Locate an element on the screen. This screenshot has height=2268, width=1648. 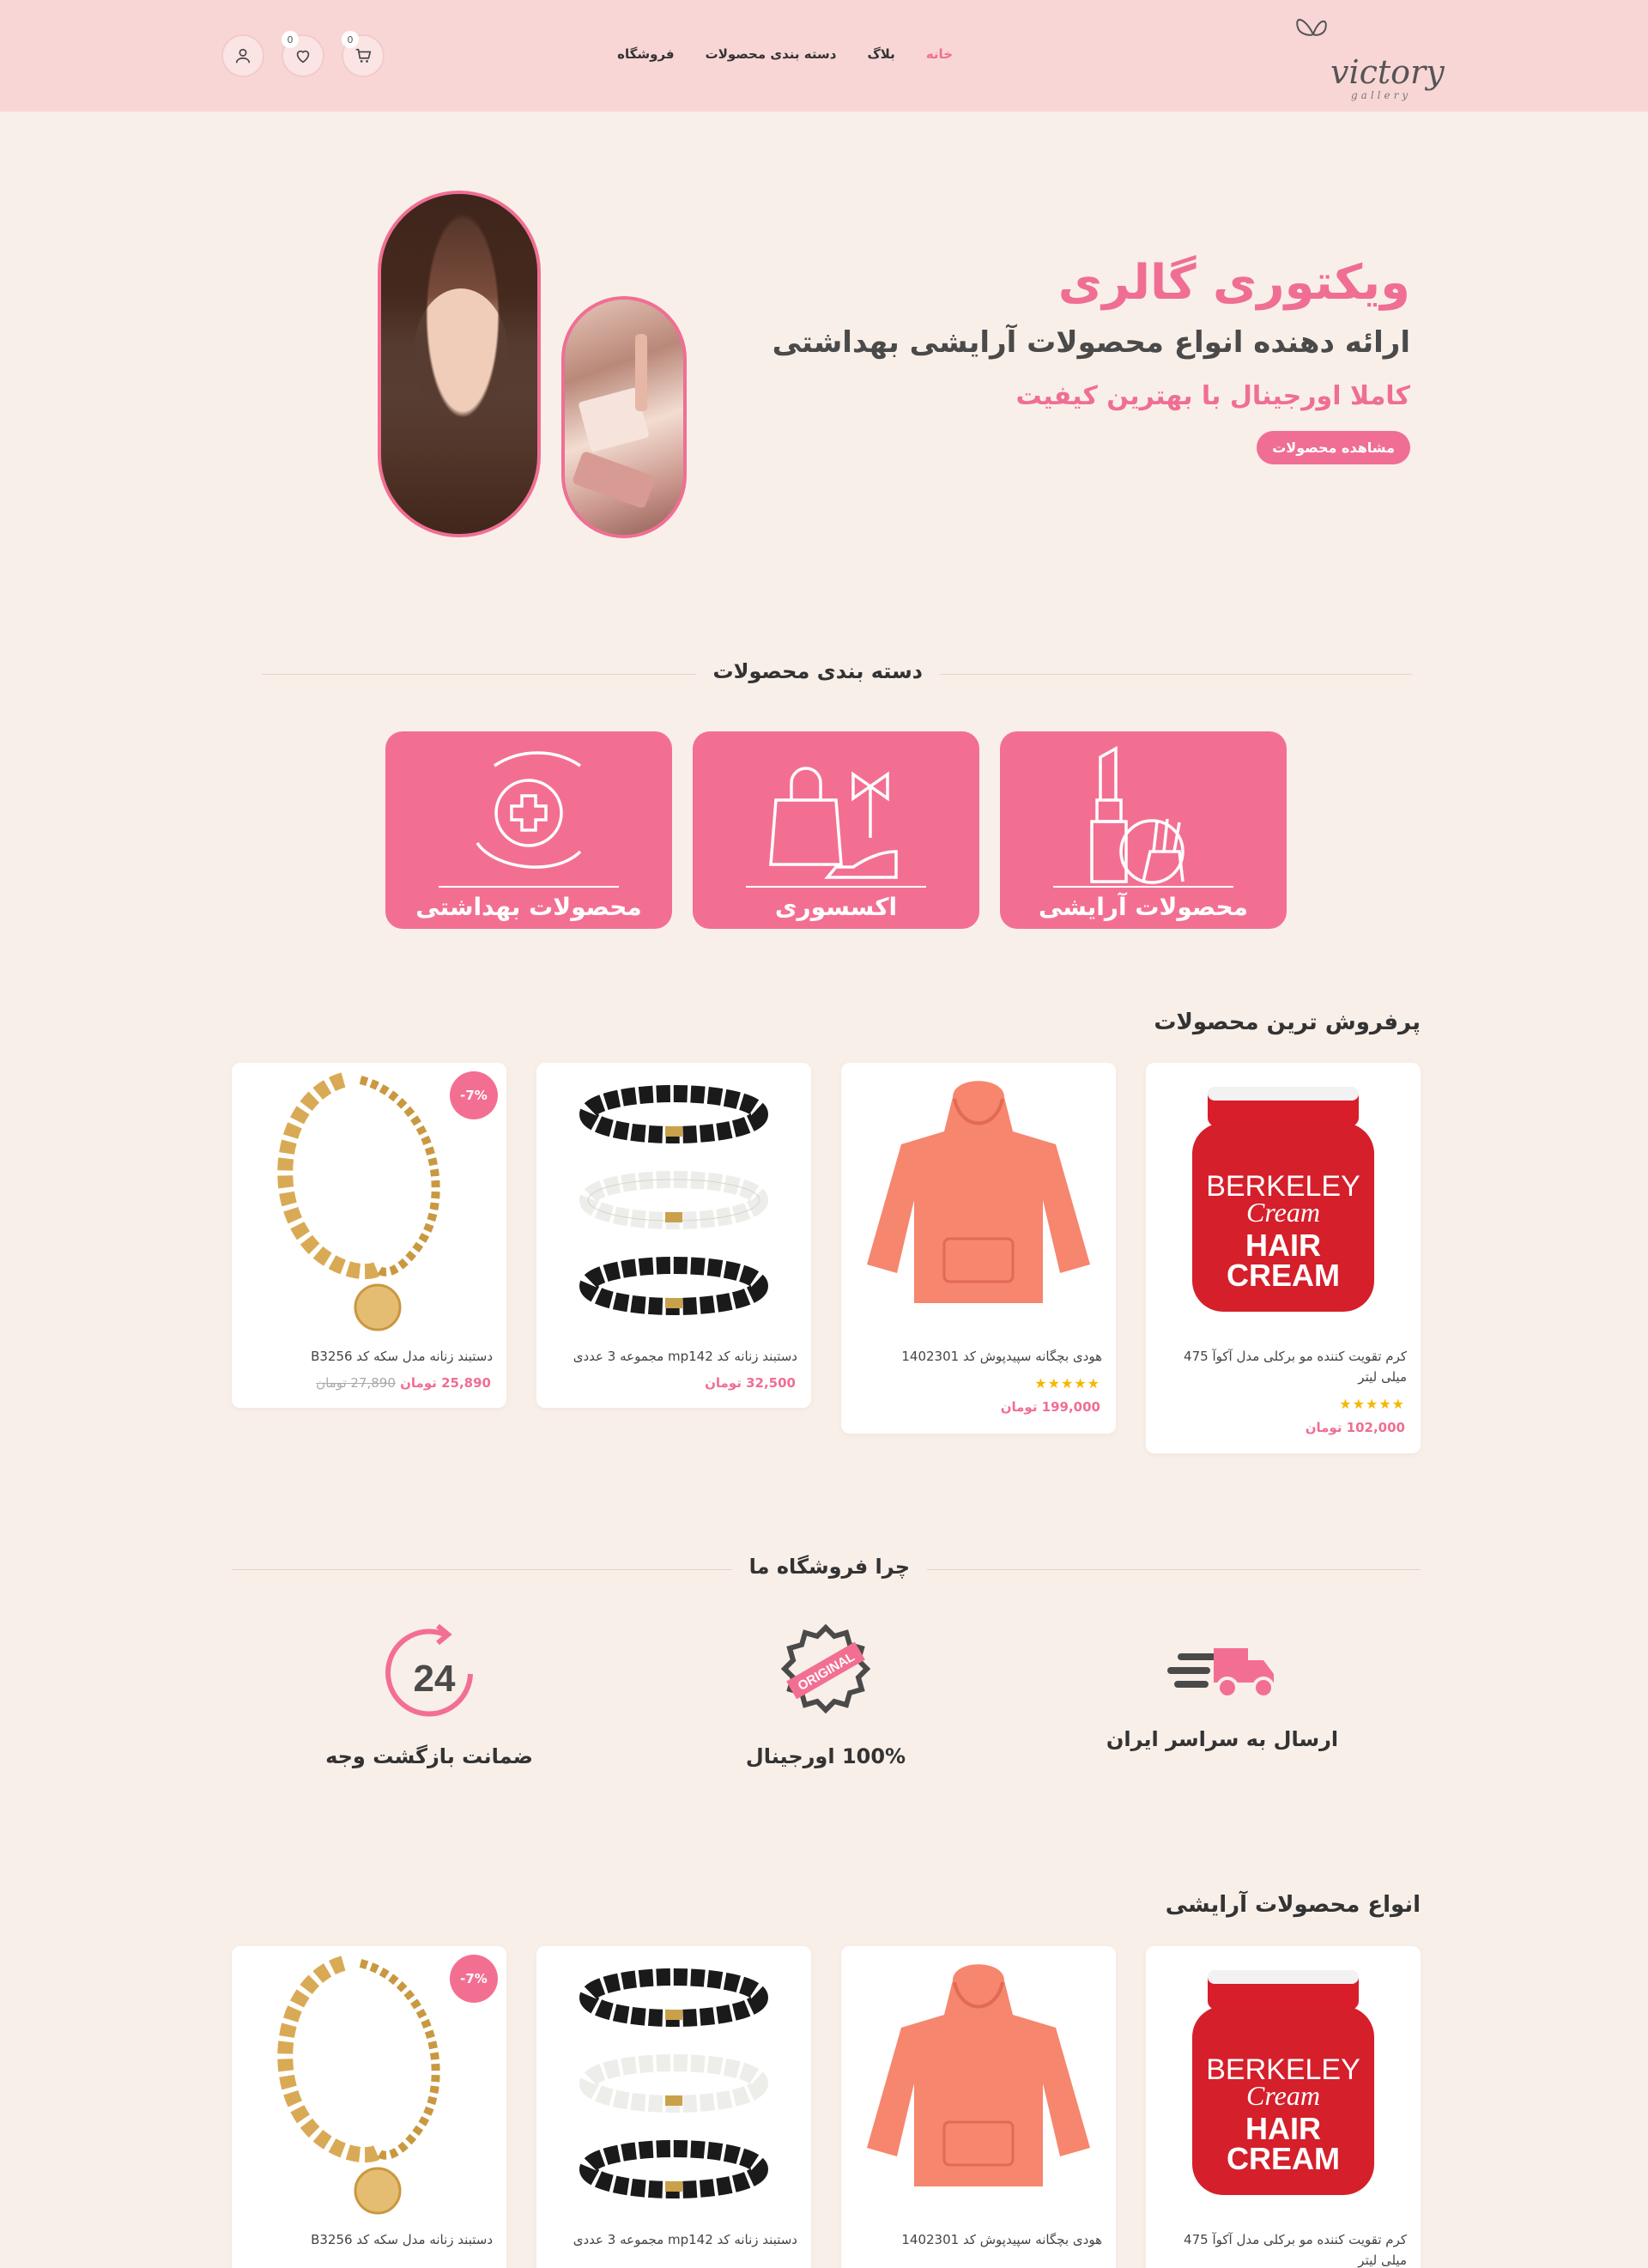
cart-count: 0 is located at coordinates (350, 39).